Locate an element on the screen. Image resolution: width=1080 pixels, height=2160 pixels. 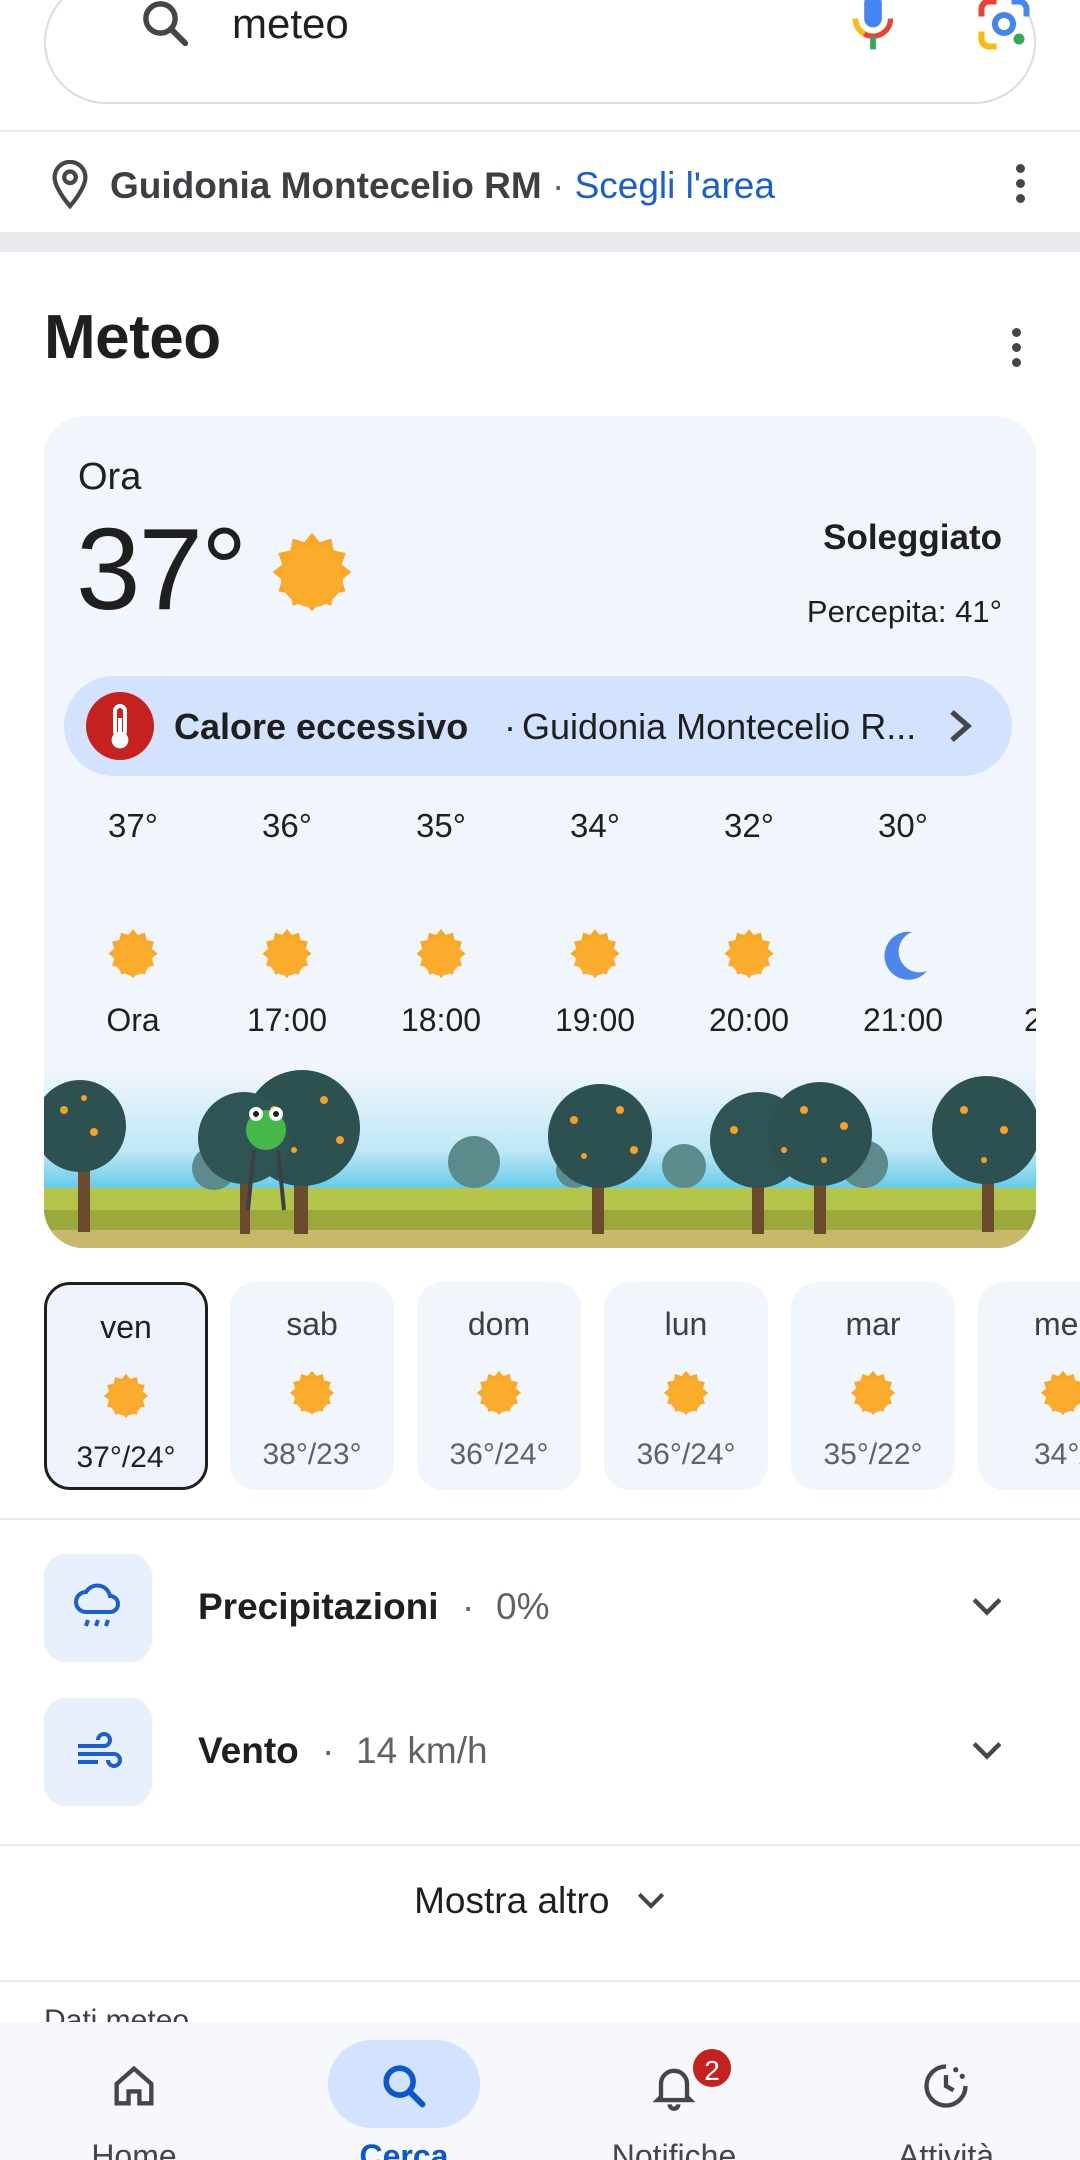
precipitation-row: Precipitazioni · 0% is located at coordinates (540, 1606).